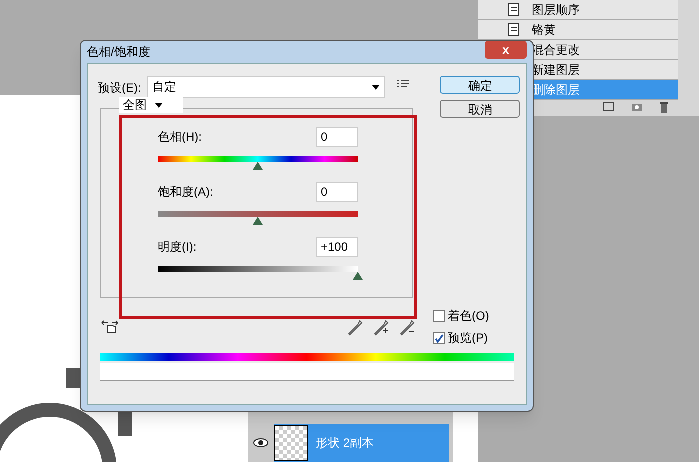 The height and width of the screenshot is (462, 699). Describe the element at coordinates (266, 87) in the screenshot. I see `preset-dropdown: 自定` at that location.